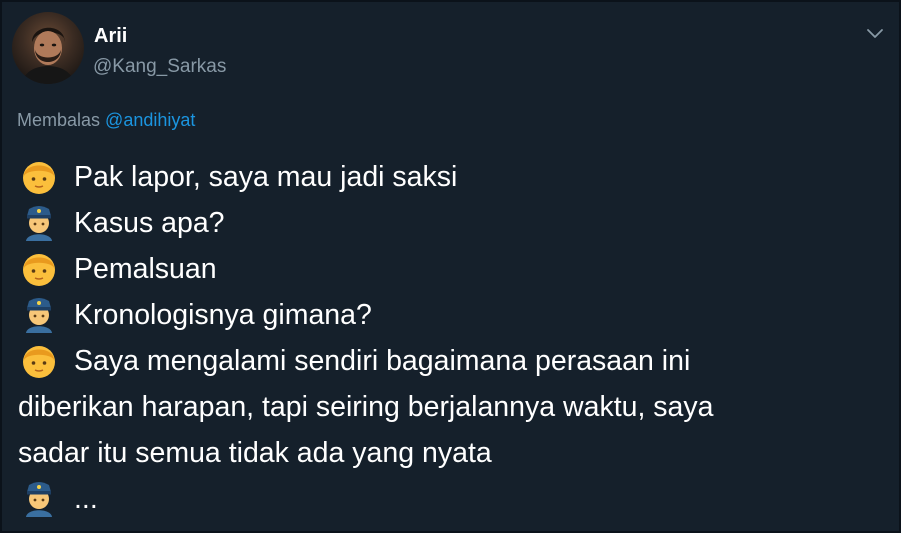 This screenshot has height=533, width=901. Describe the element at coordinates (145, 269) in the screenshot. I see `dialogue-text: Pemalsuan` at that location.